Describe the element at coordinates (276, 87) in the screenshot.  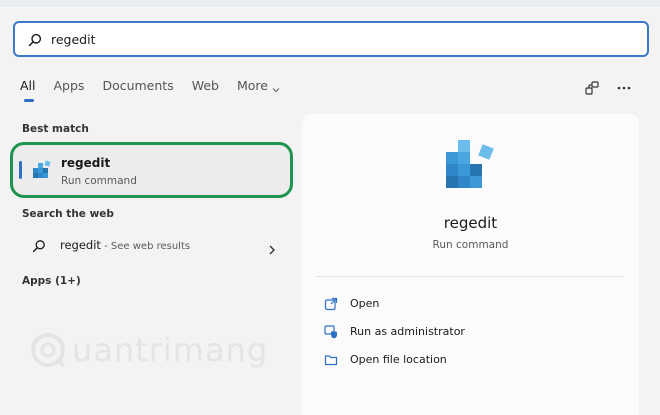
I see `chevron-down-icon` at that location.